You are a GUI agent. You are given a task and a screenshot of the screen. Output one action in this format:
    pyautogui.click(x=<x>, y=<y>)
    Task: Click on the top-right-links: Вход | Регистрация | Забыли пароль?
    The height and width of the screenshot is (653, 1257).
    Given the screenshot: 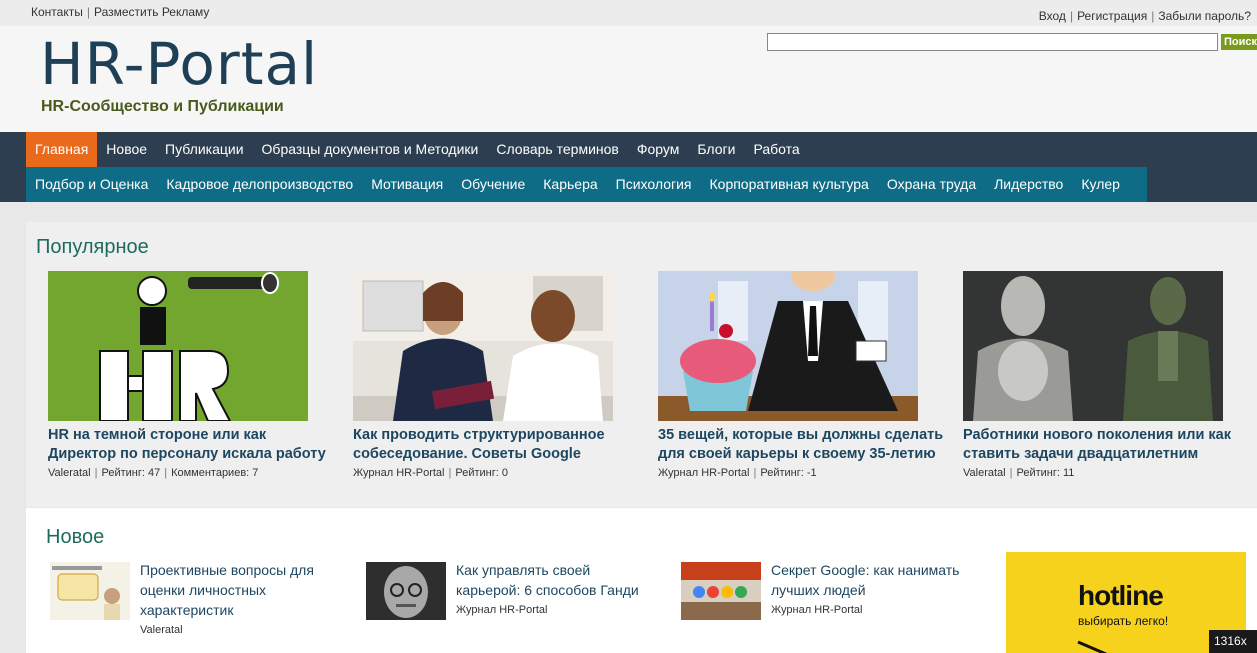 What is the action you would take?
    pyautogui.click(x=1145, y=16)
    